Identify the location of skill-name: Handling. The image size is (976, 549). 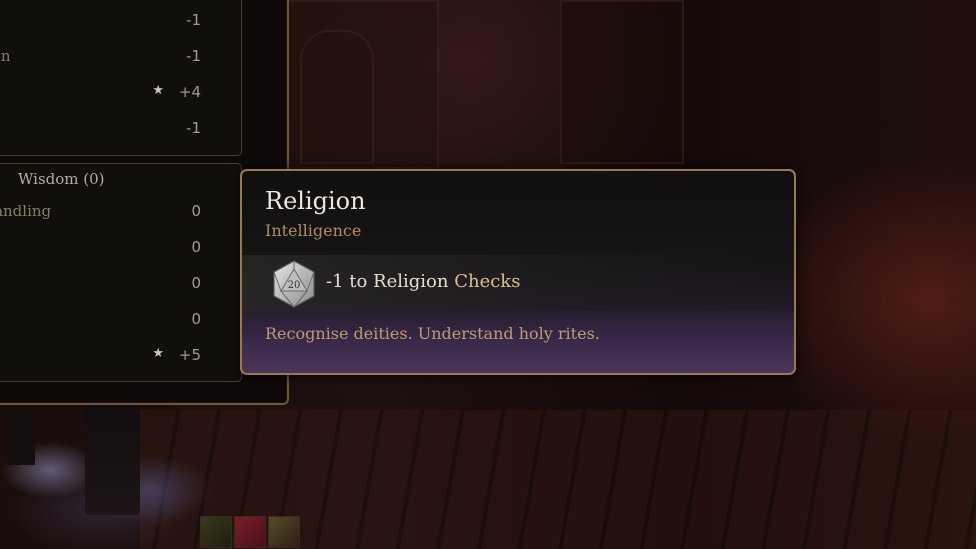
(26, 211).